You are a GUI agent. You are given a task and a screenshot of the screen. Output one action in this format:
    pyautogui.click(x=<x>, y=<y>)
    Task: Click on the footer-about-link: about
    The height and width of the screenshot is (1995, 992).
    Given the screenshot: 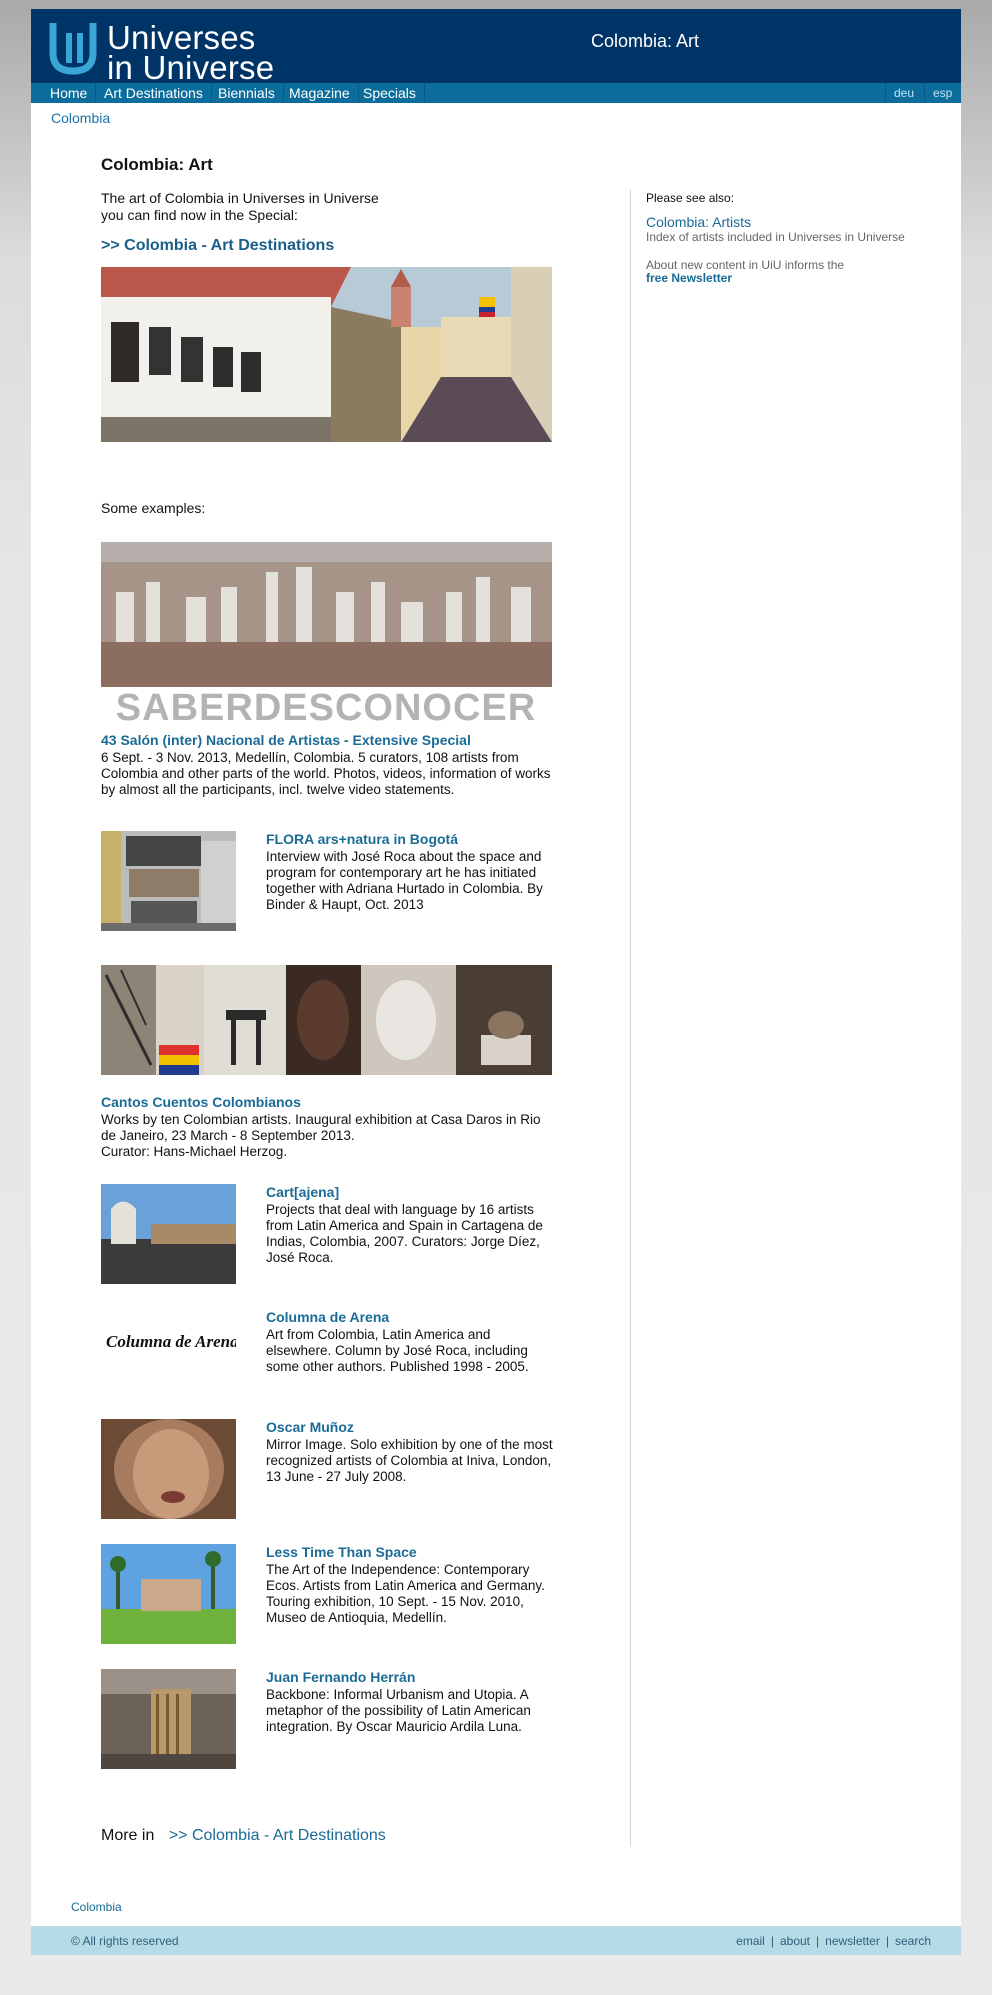 What is the action you would take?
    pyautogui.click(x=795, y=1941)
    